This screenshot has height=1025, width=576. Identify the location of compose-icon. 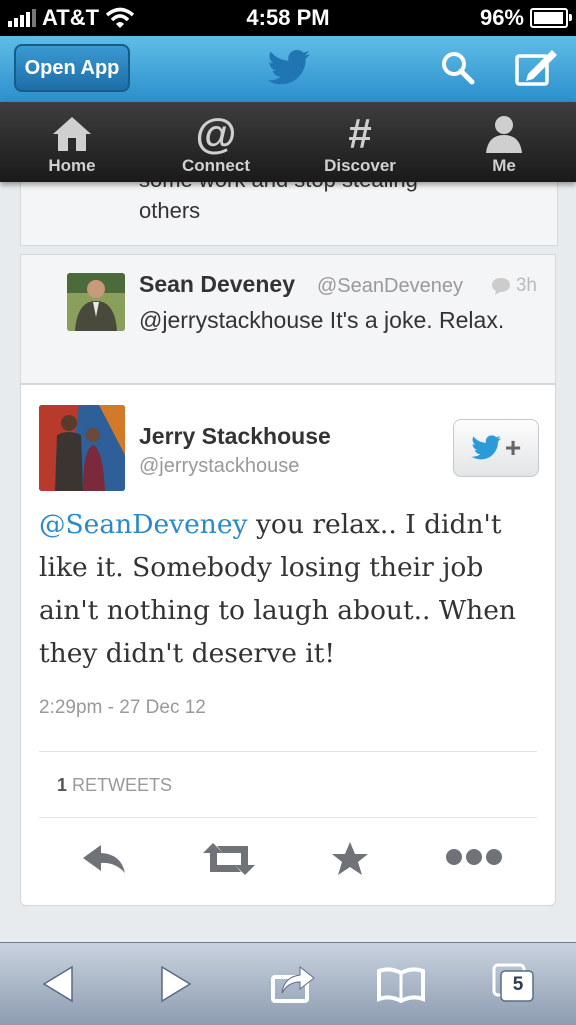
(537, 68).